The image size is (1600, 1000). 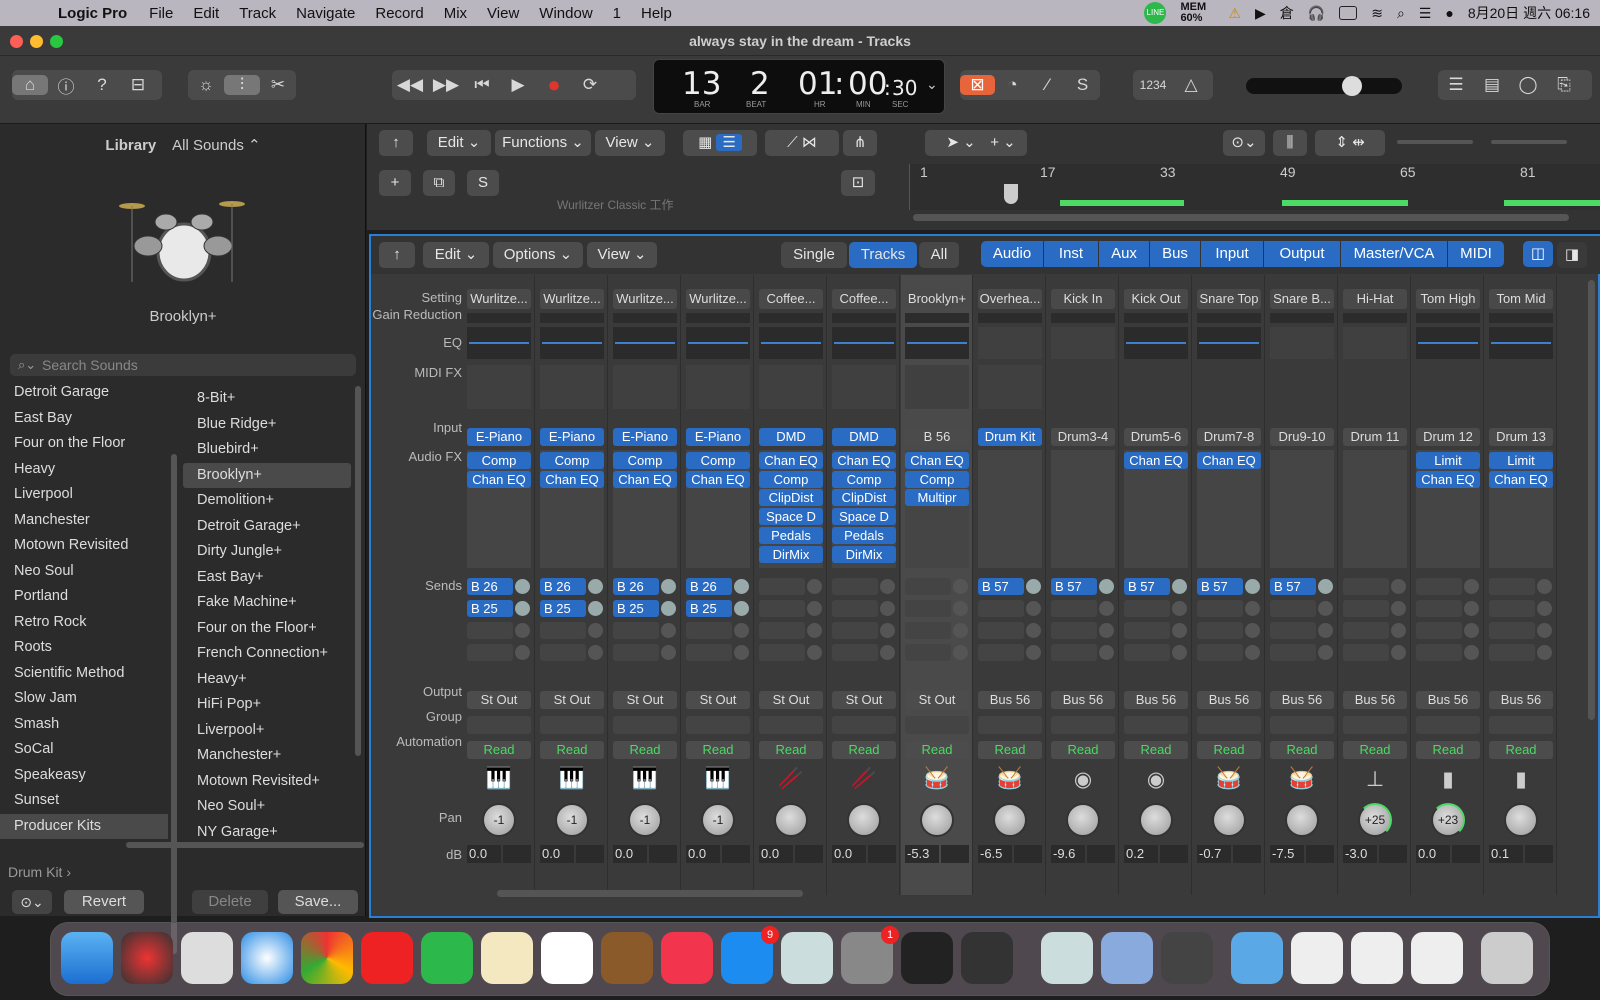 What do you see at coordinates (1360, 854) in the screenshot?
I see `volume-readout: -3.0` at bounding box center [1360, 854].